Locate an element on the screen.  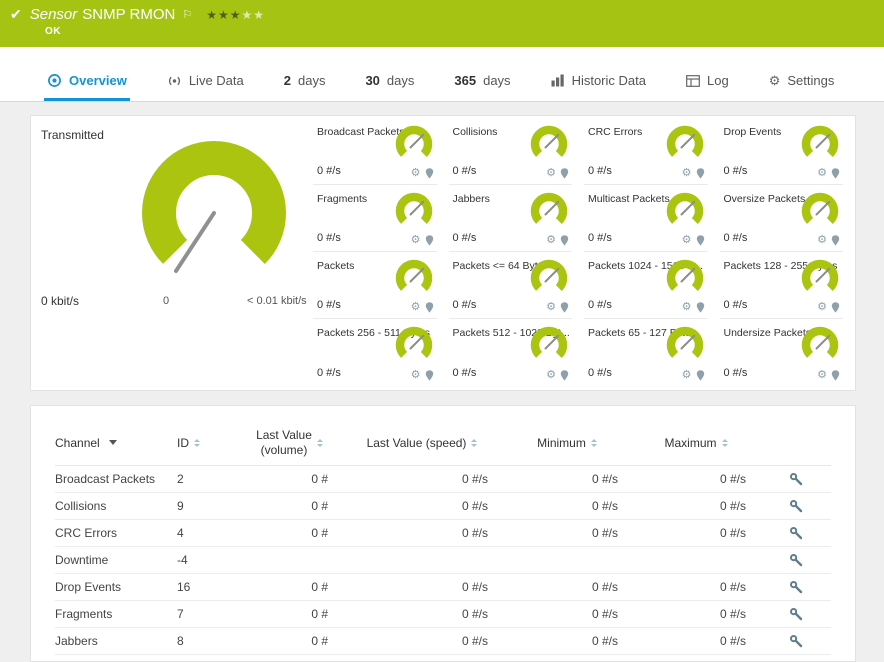
col-header-label: Last Value is located at coordinates (284, 434).